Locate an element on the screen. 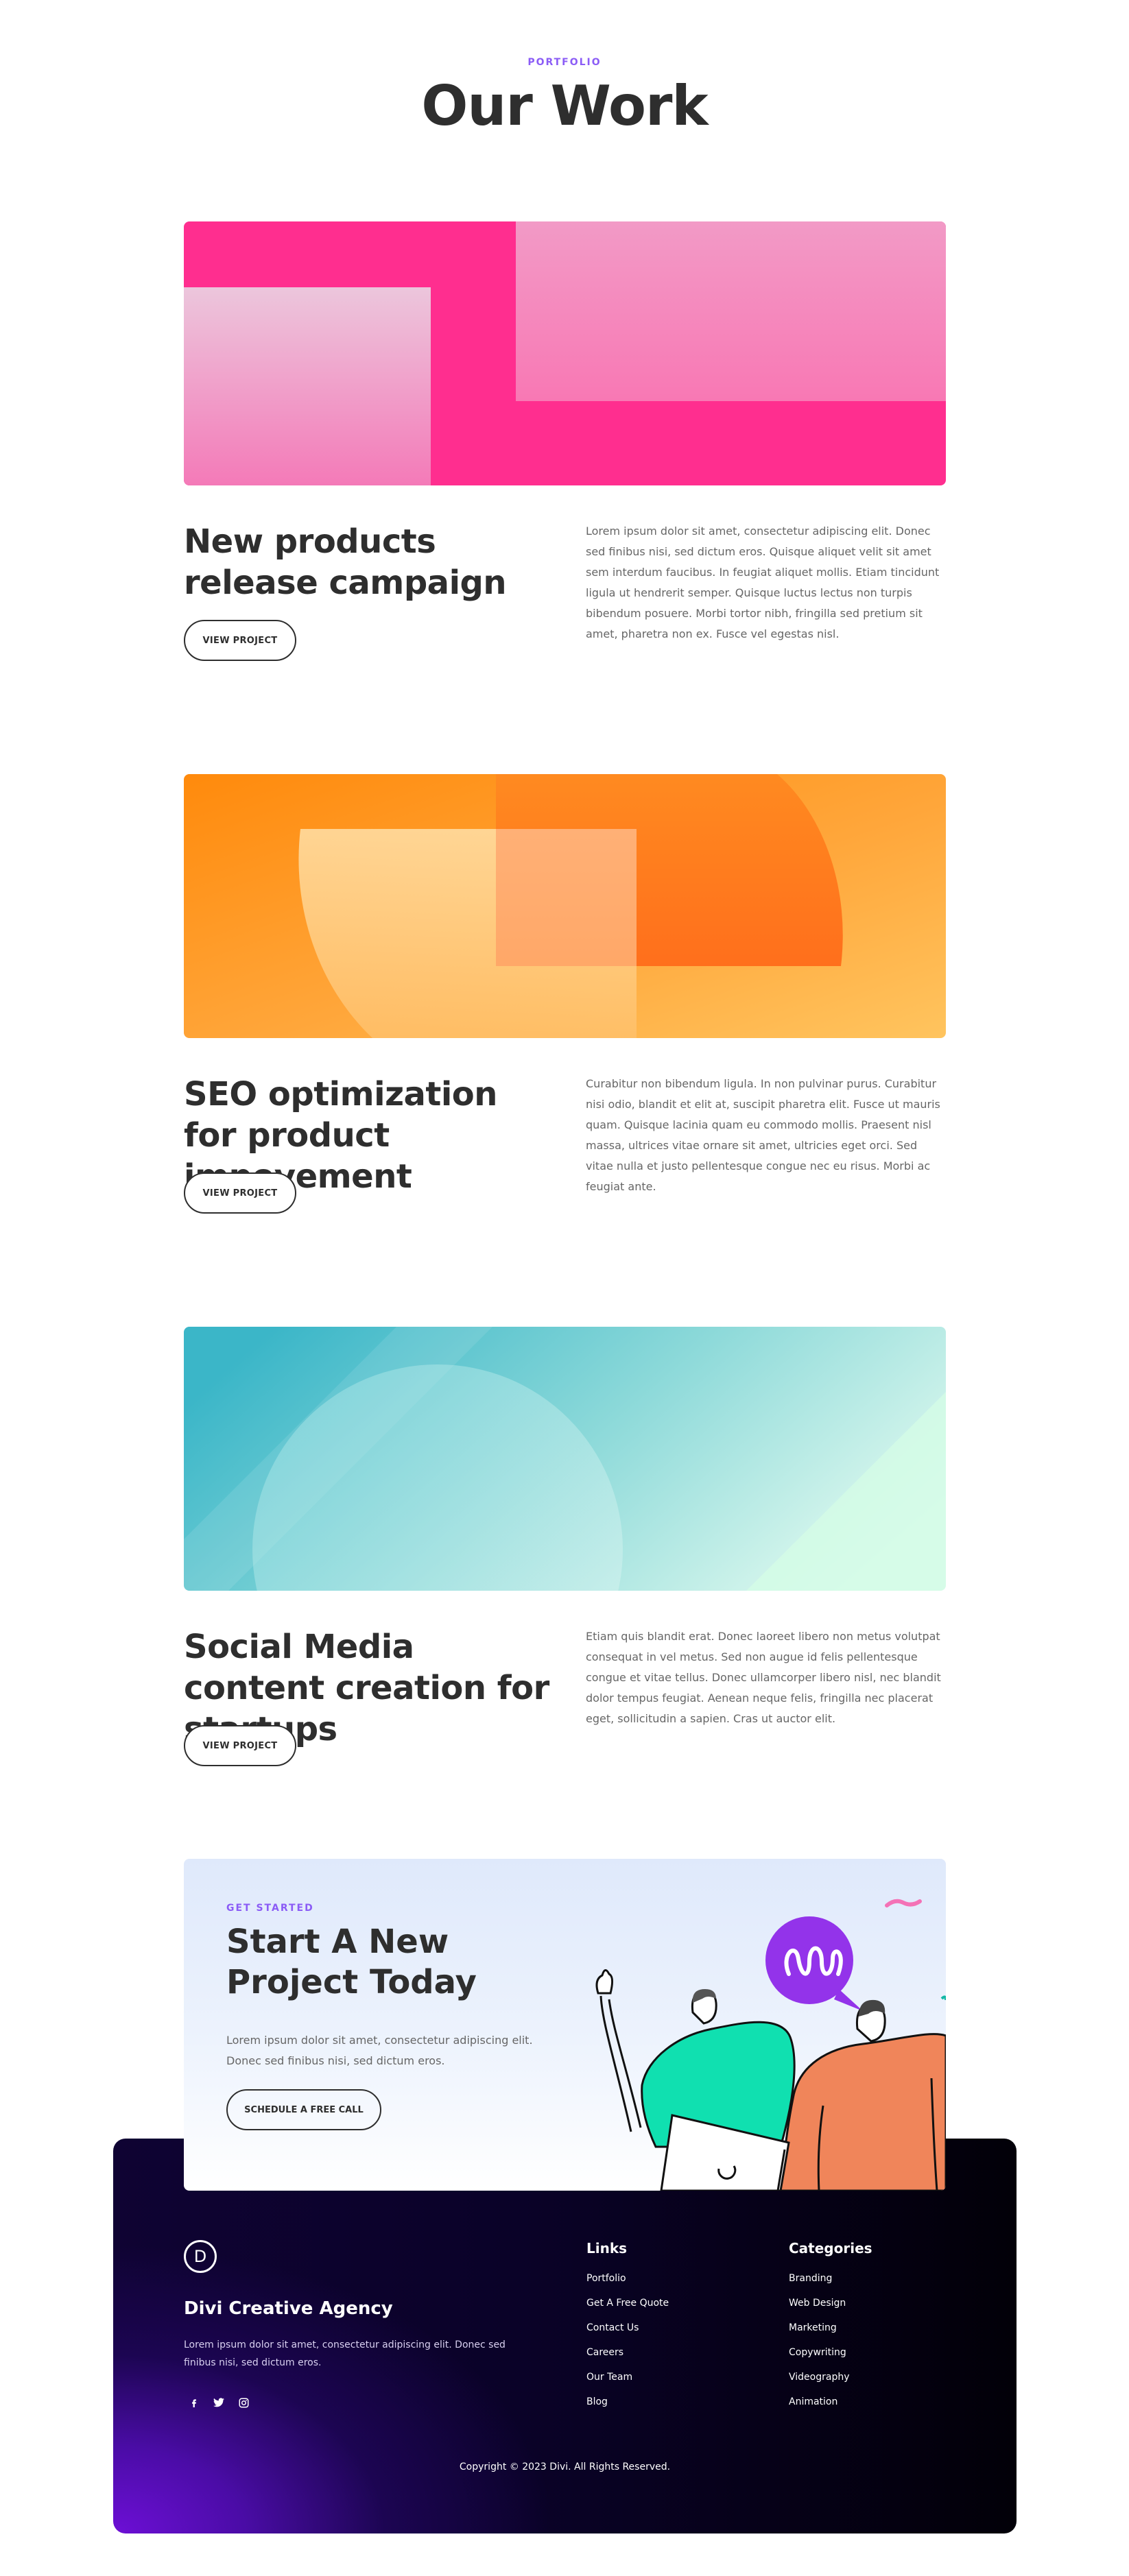 The image size is (1129, 2576). categories-heading: Categories is located at coordinates (830, 2248).